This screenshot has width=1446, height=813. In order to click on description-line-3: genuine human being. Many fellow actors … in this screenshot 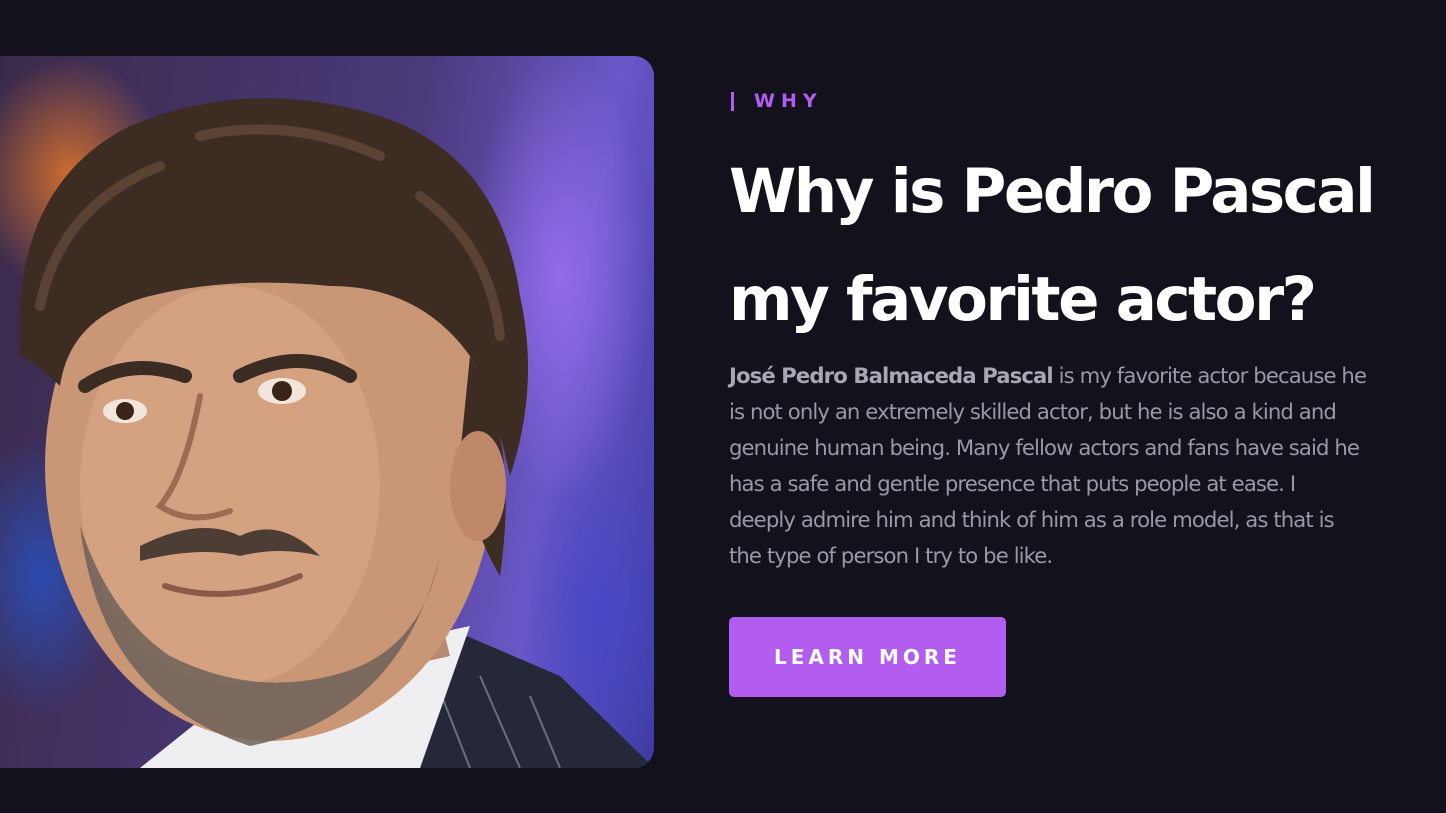, I will do `click(1044, 447)`.